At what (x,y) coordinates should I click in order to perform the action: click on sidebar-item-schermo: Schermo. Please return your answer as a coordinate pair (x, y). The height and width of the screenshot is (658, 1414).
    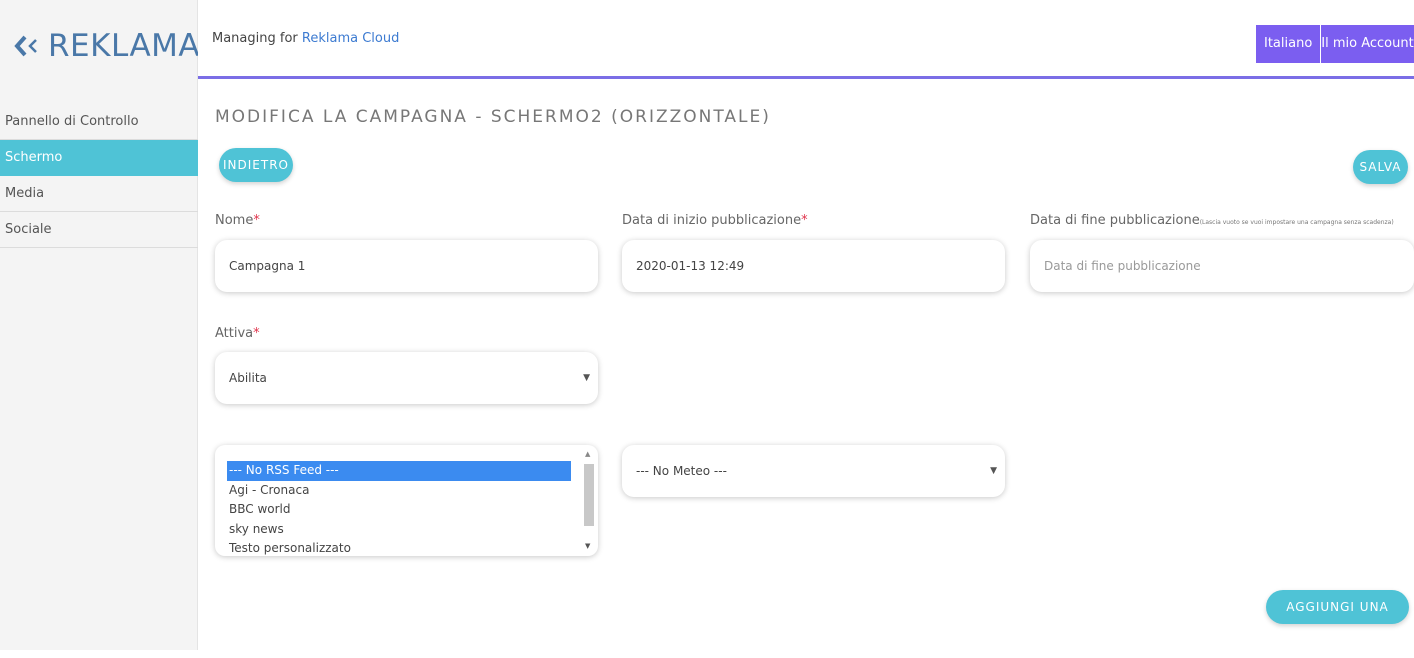
    Looking at the image, I should click on (99, 158).